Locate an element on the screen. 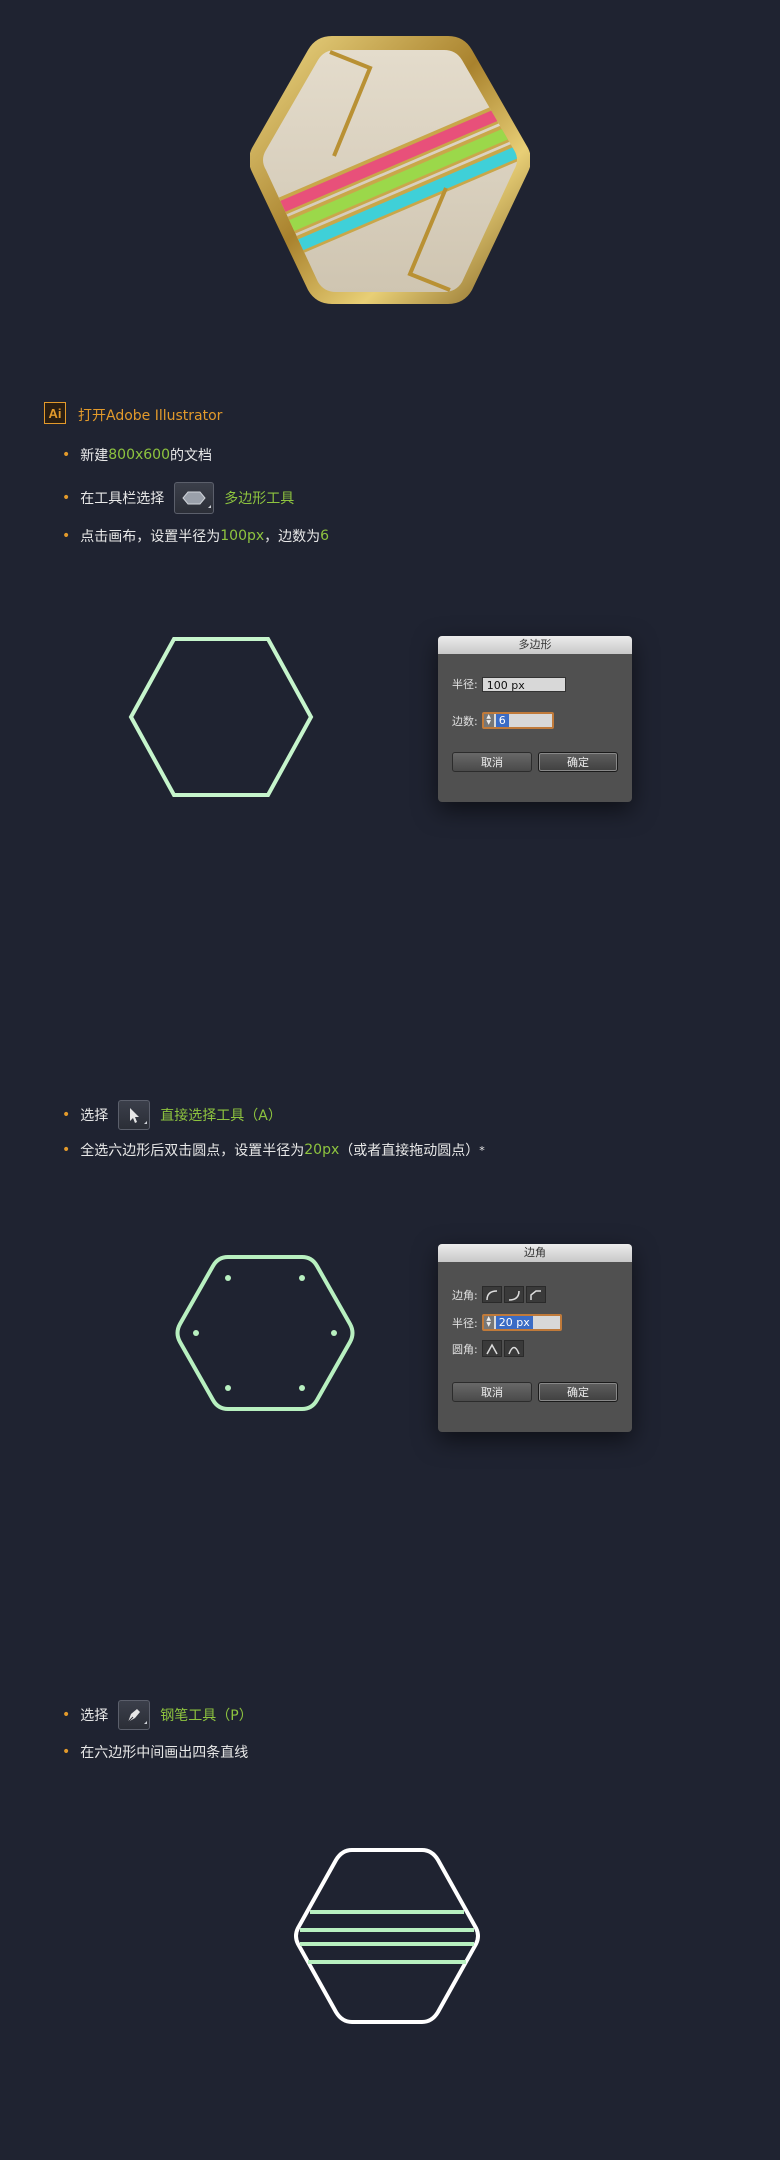 This screenshot has width=780, height=2160. sides-label: 边数: is located at coordinates (465, 721).